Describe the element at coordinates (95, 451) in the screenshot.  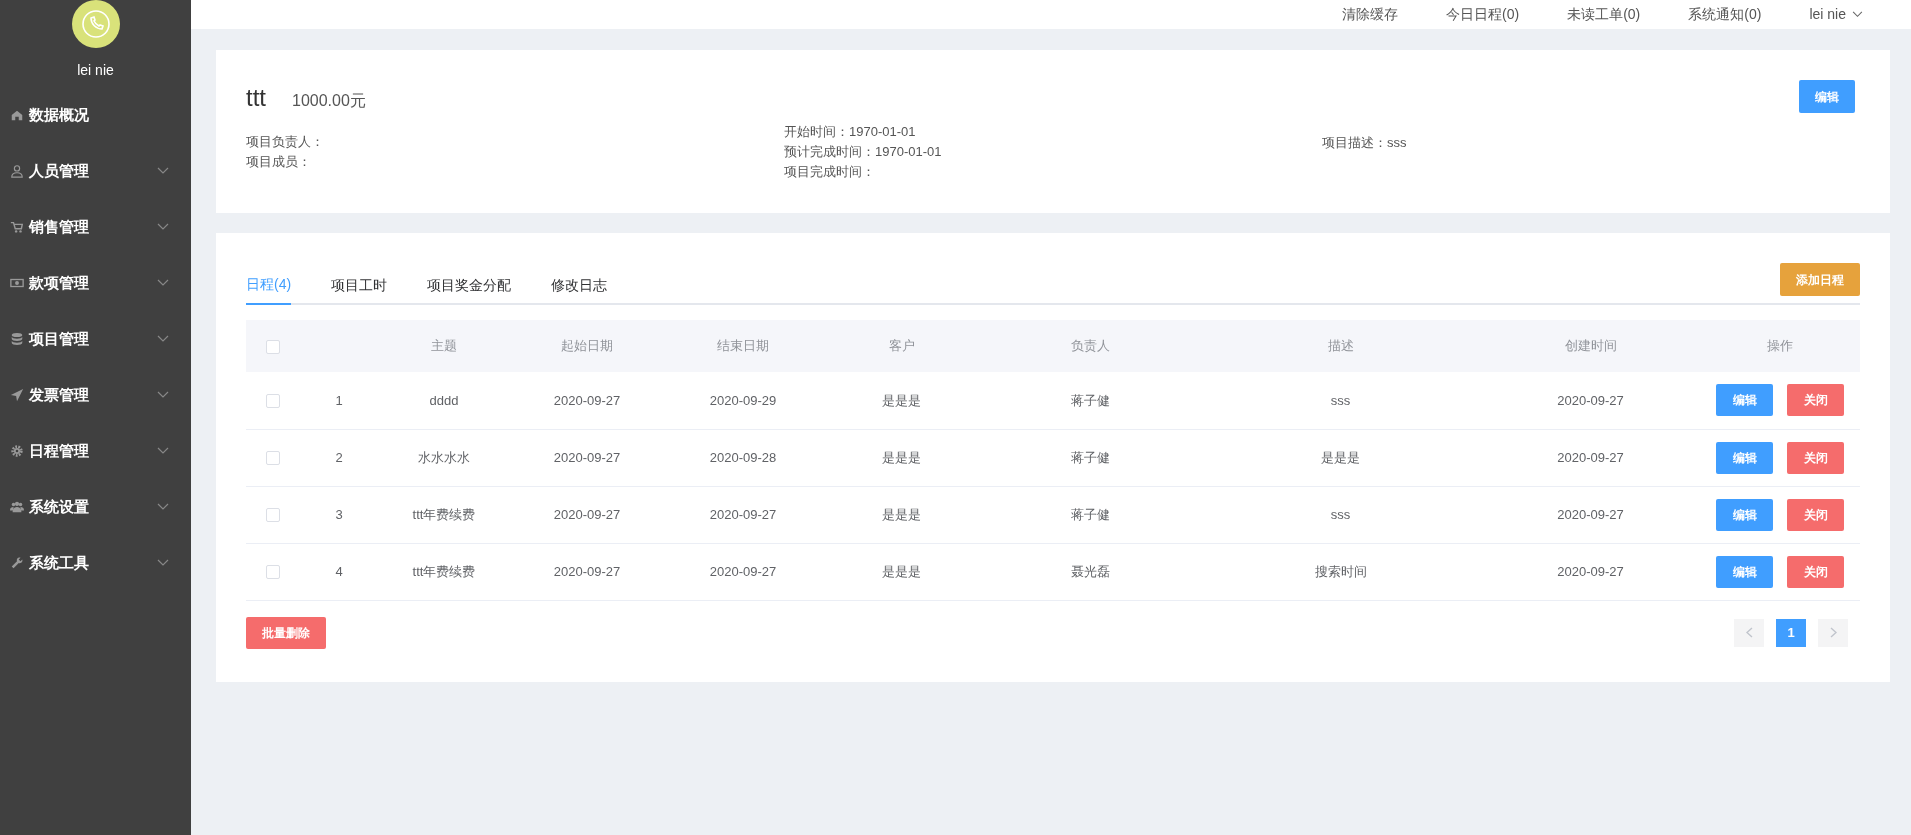
I see `sidebar-item: 日程管理` at that location.